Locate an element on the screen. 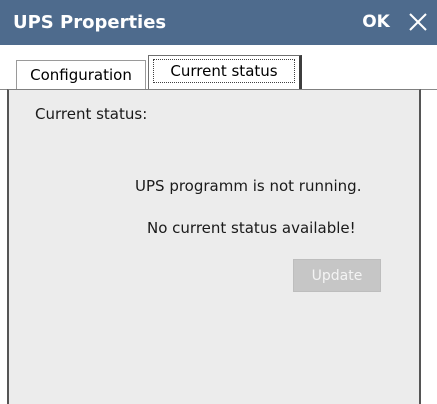  close-icon is located at coordinates (417, 22).